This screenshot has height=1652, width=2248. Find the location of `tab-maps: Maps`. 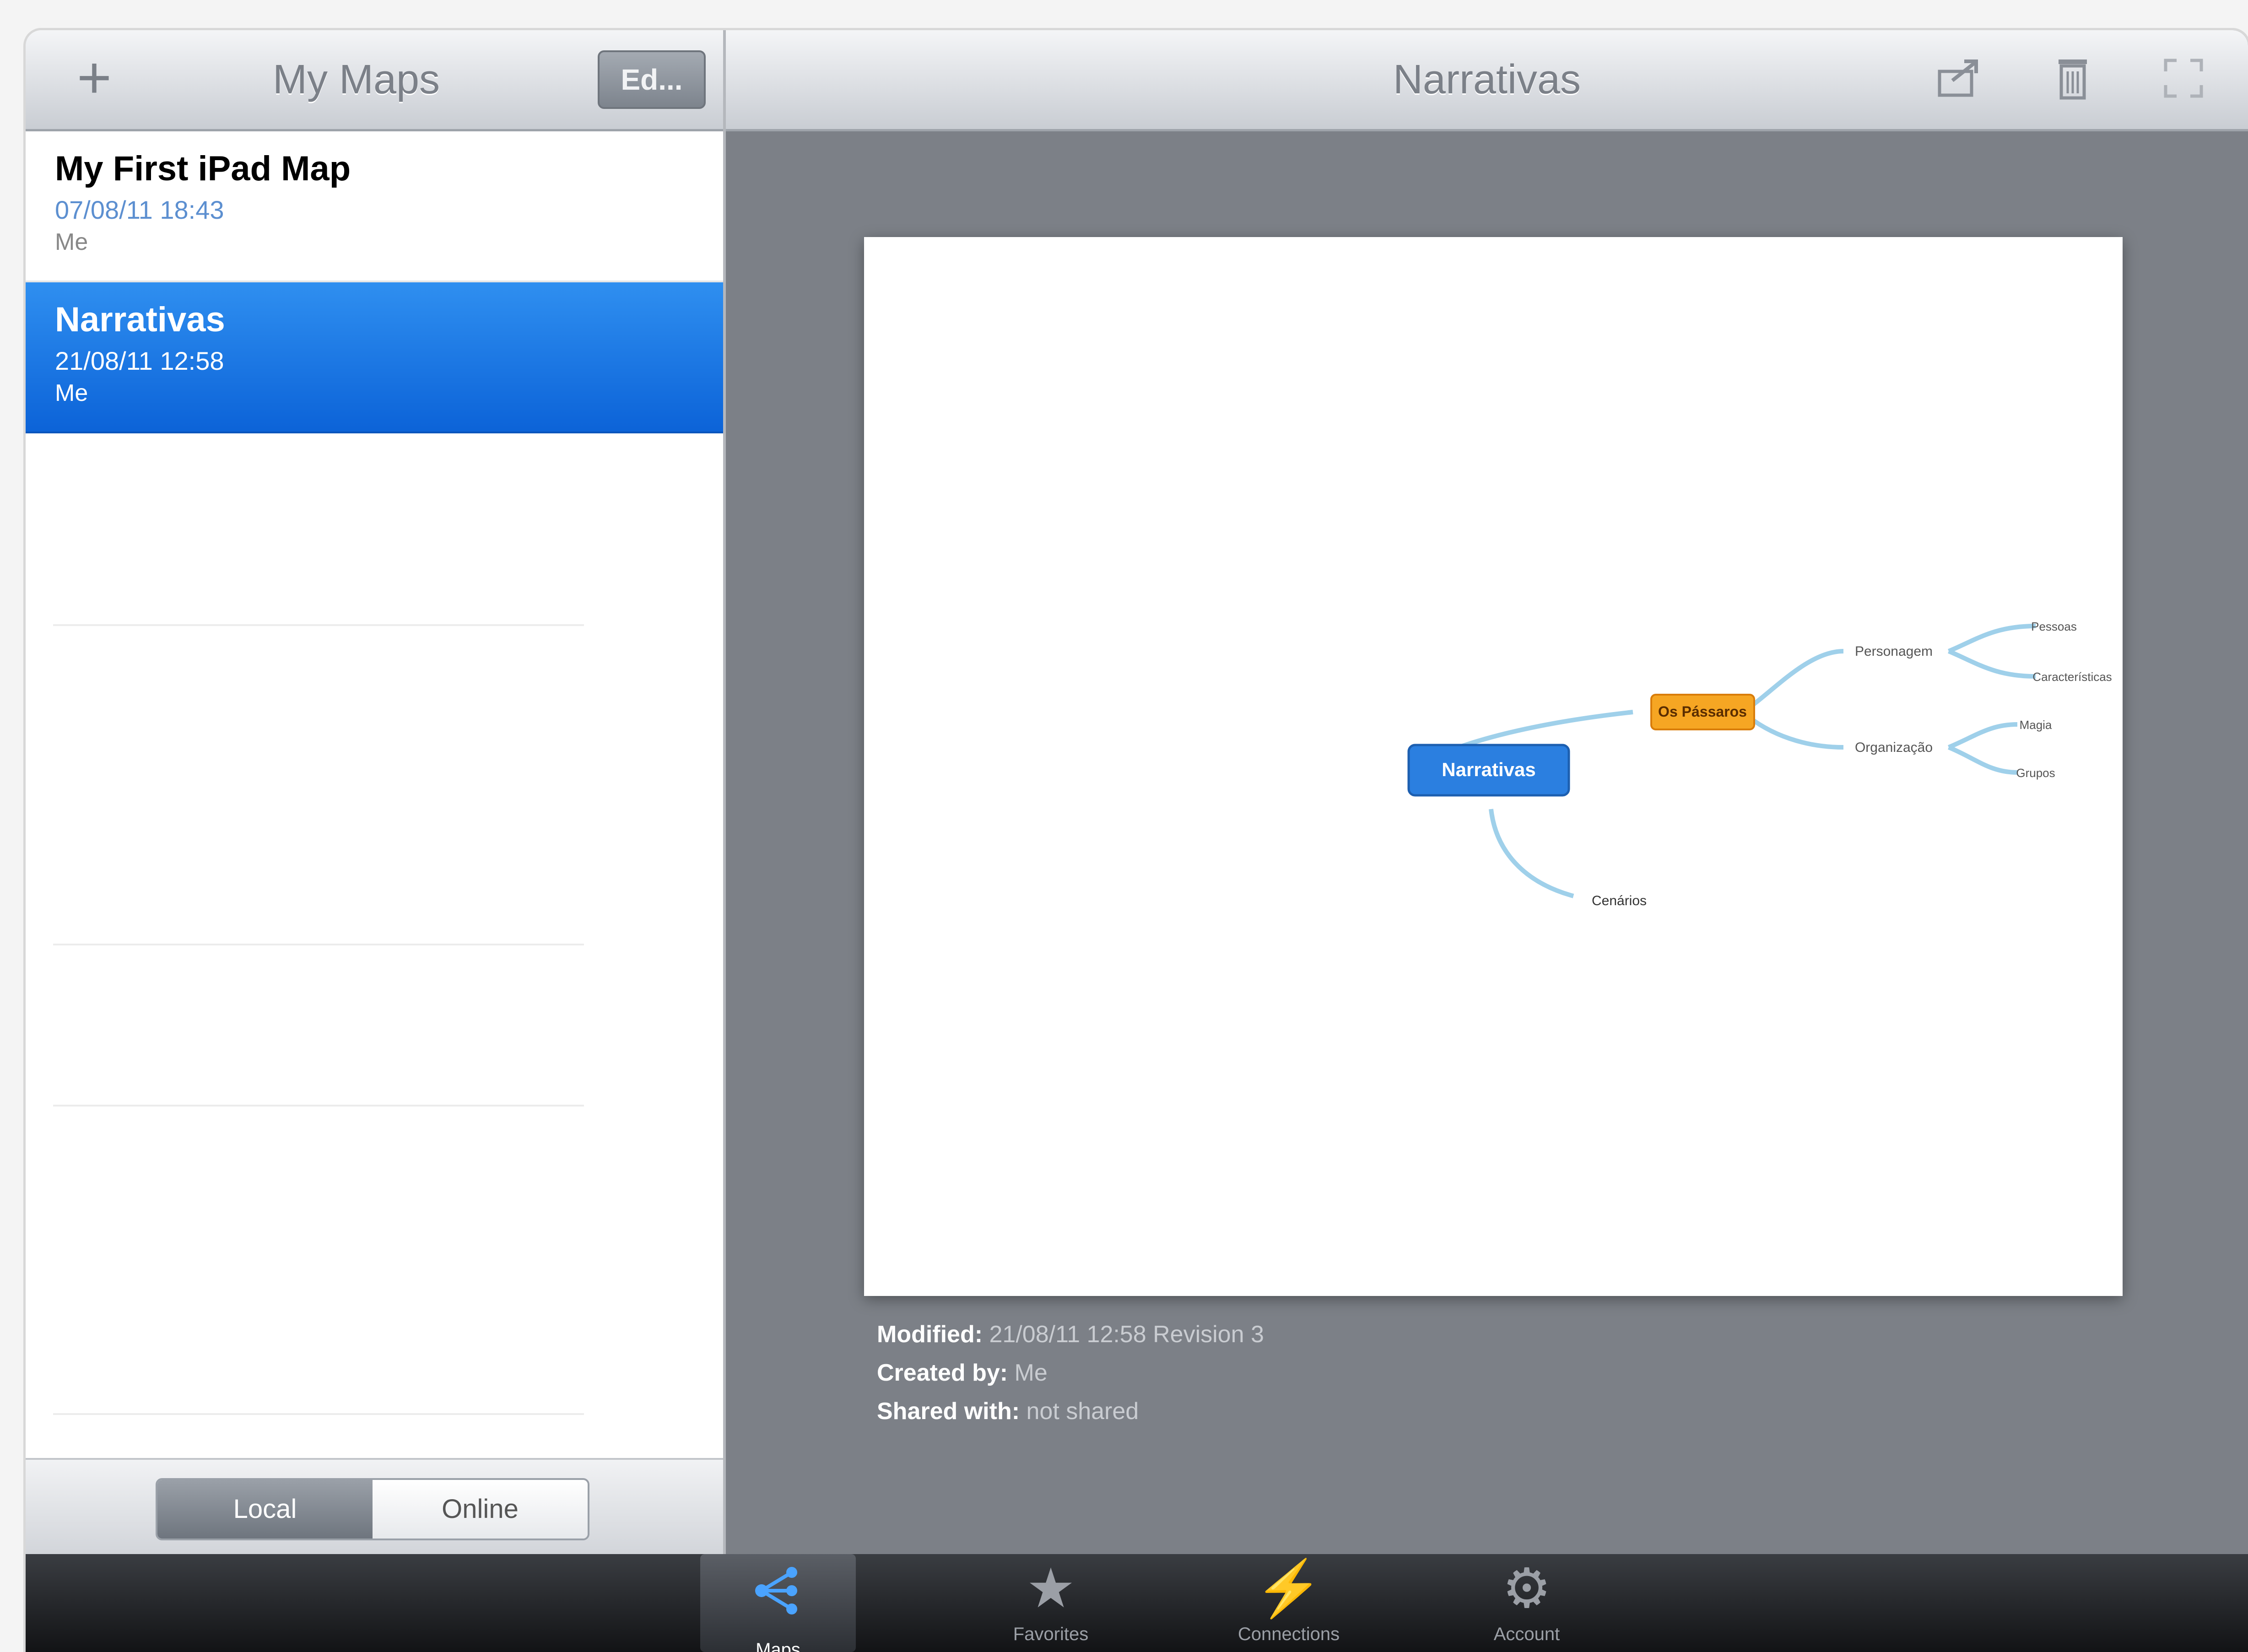

tab-maps: Maps is located at coordinates (778, 1603).